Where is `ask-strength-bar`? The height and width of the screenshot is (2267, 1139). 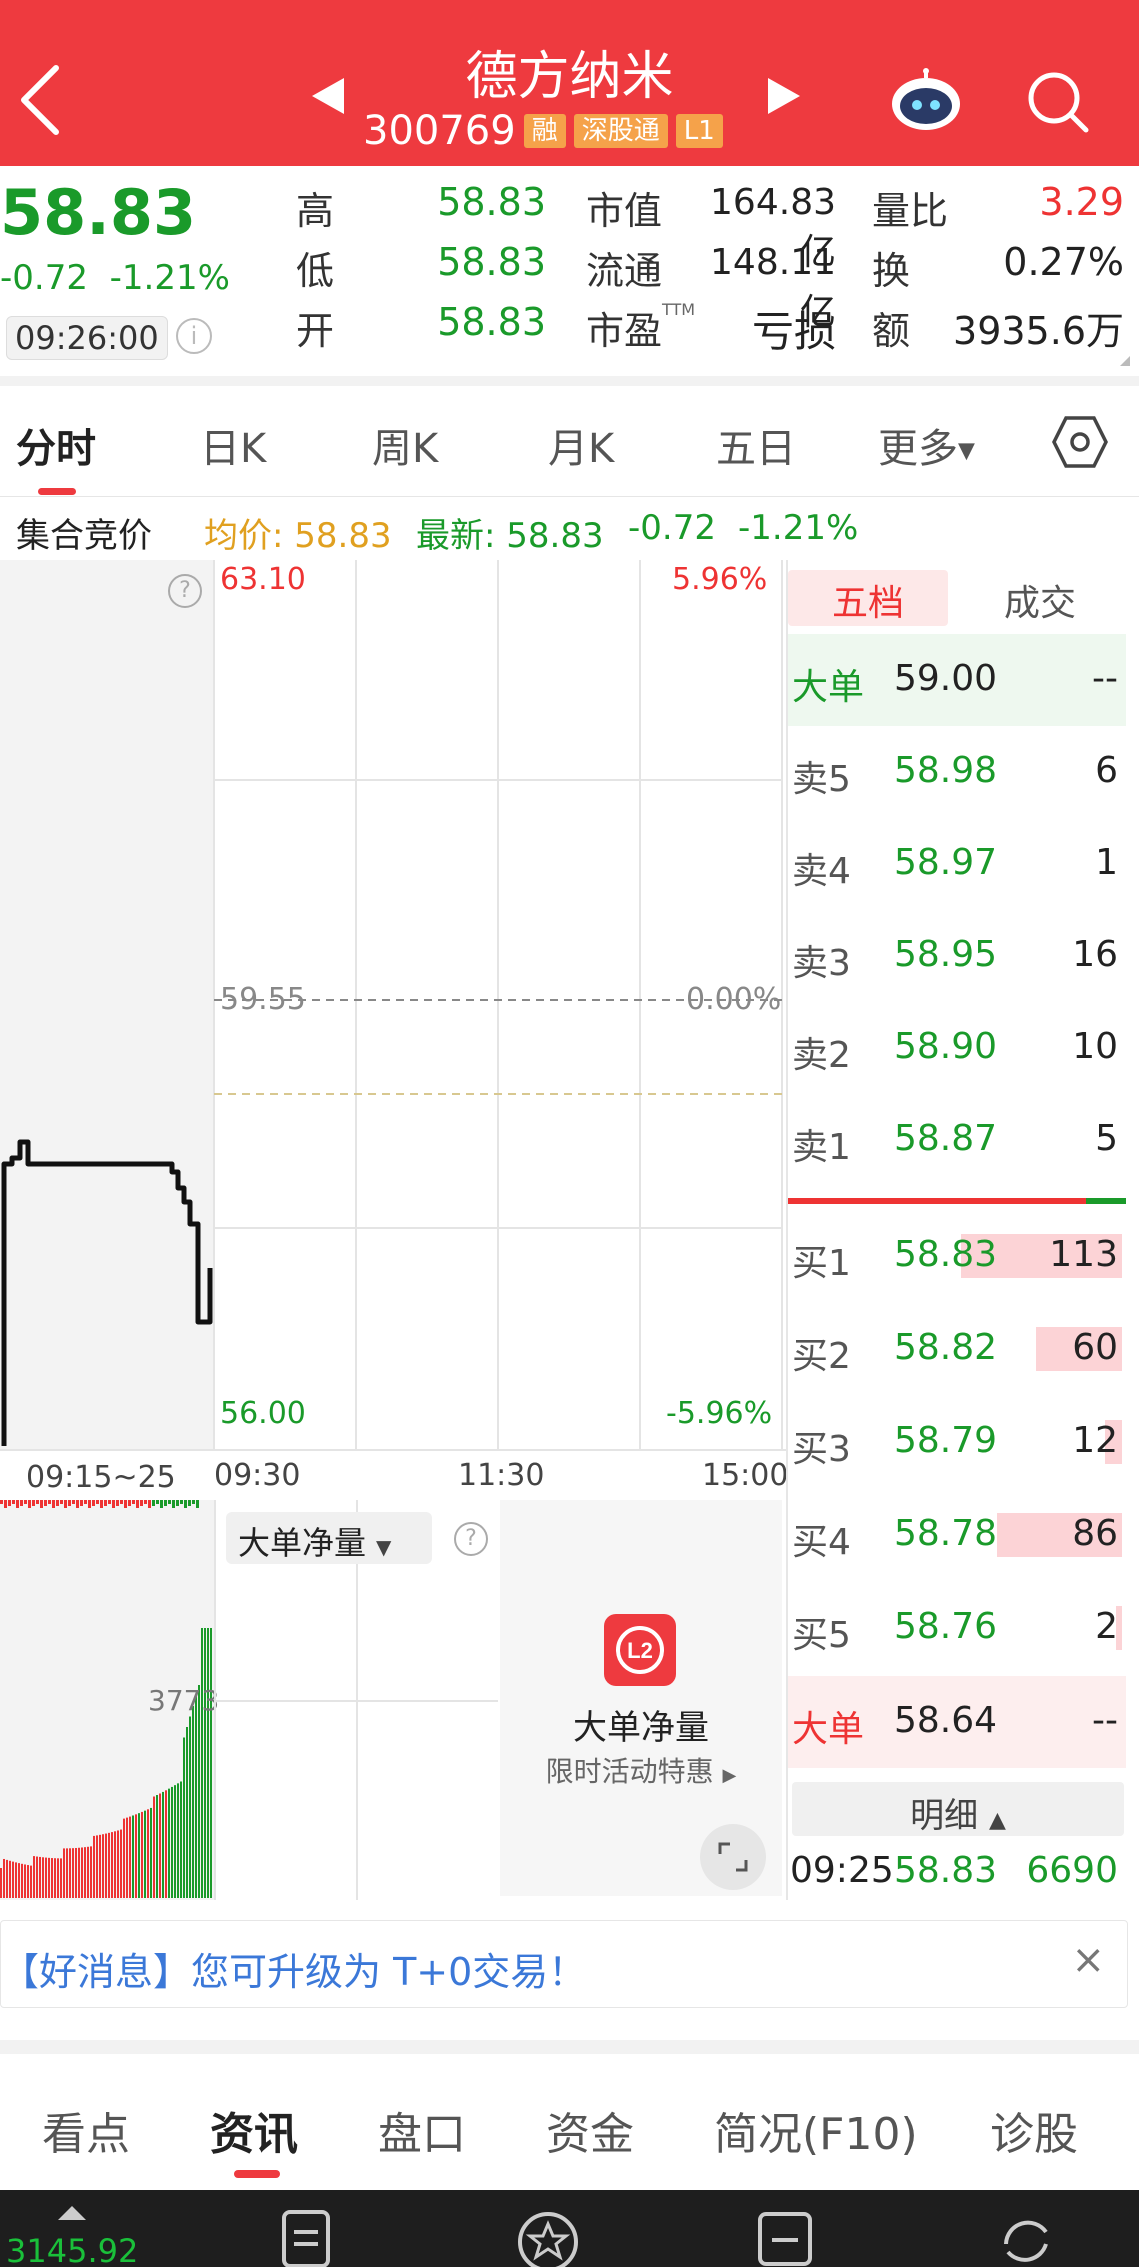 ask-strength-bar is located at coordinates (1106, 1201).